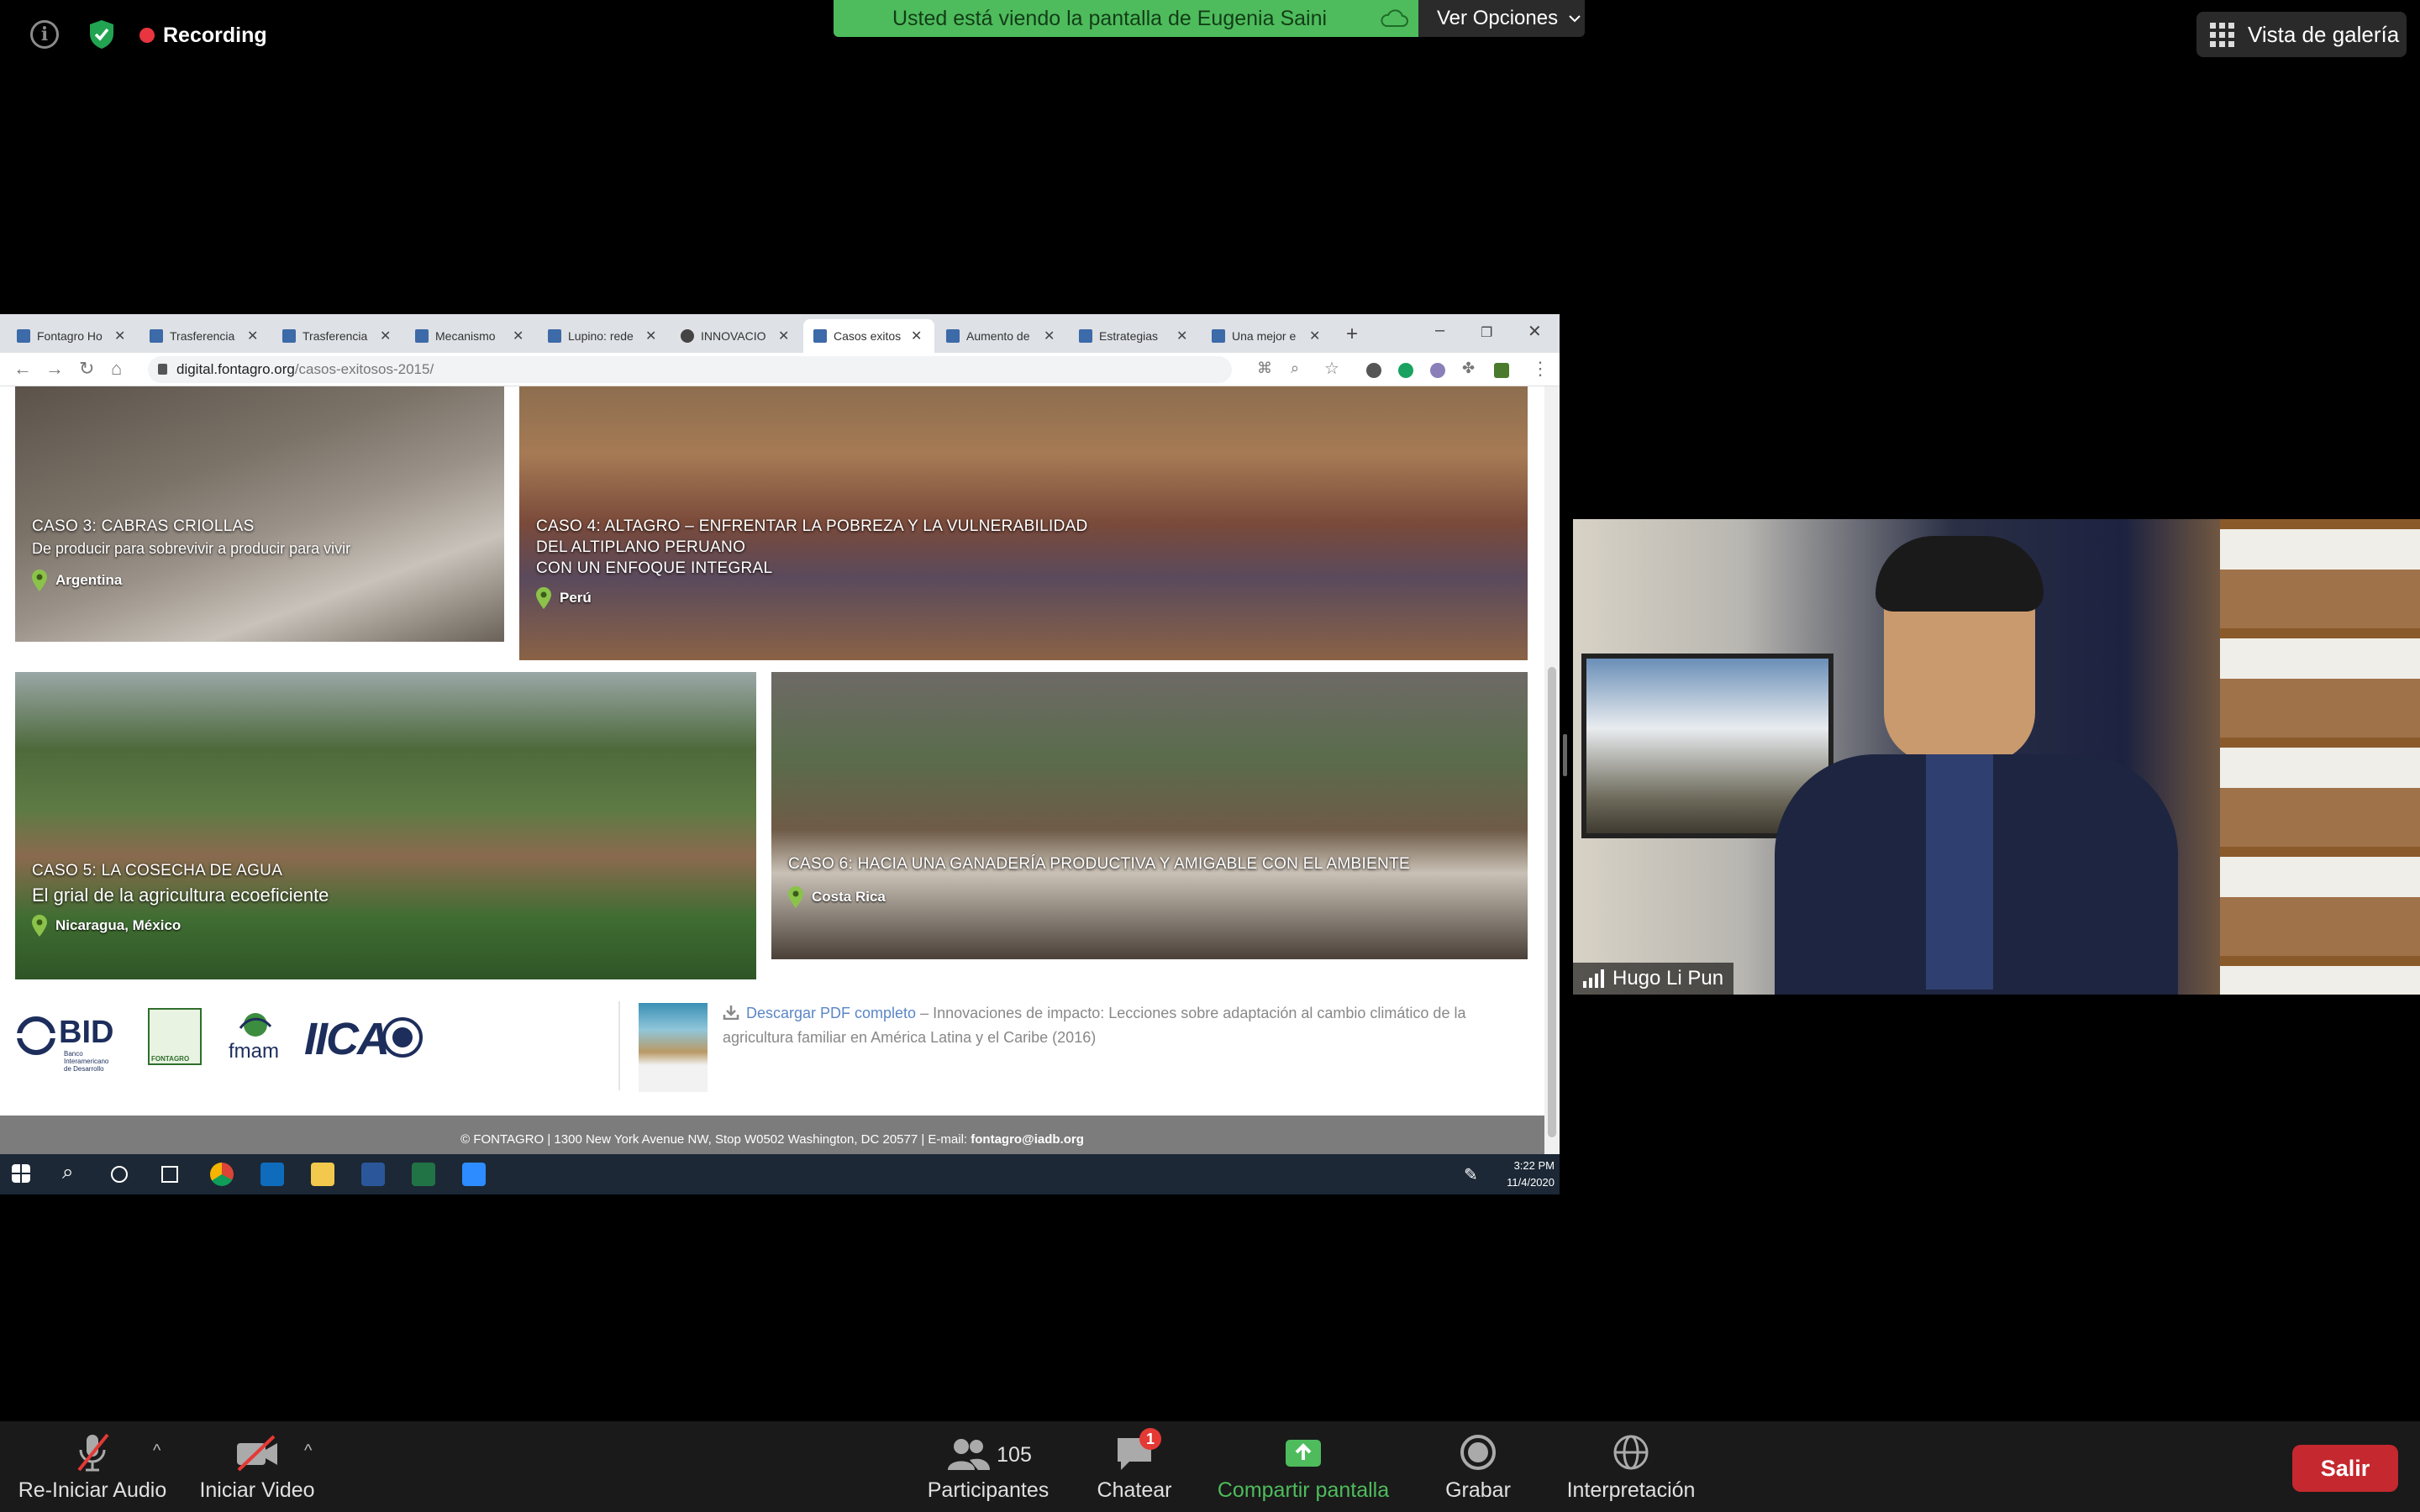  What do you see at coordinates (474, 1174) in the screenshot?
I see `zoom-app-icon` at bounding box center [474, 1174].